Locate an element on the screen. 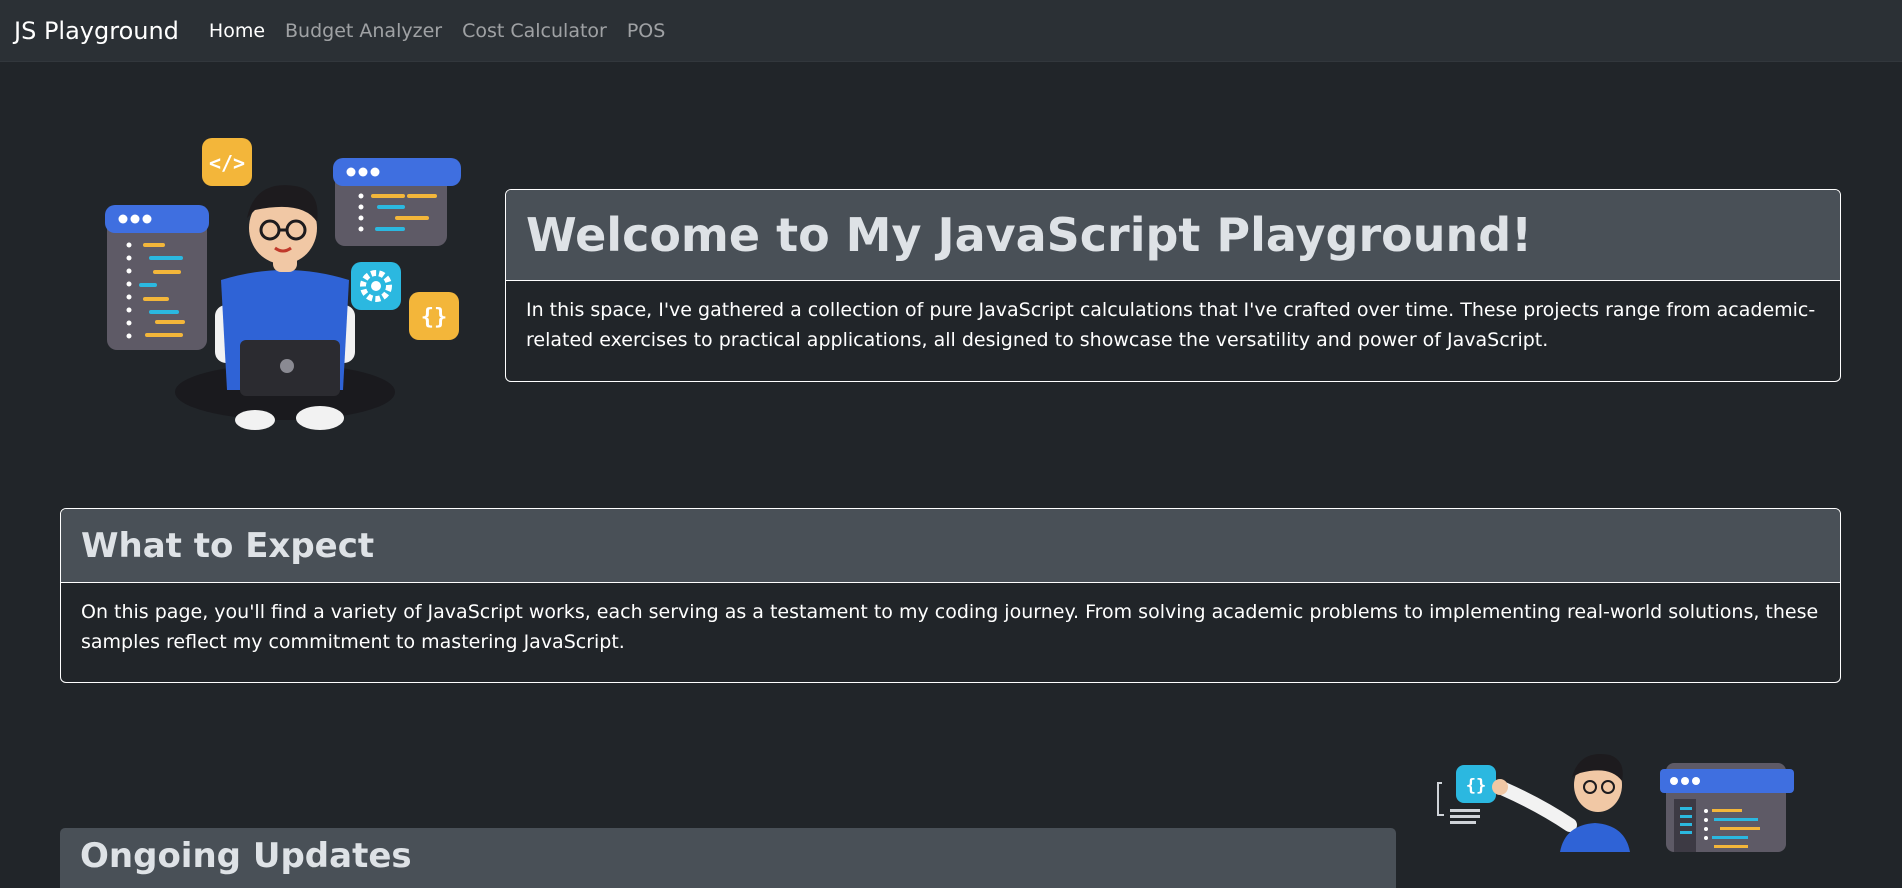 This screenshot has height=888, width=1902. nav-link-home: Home is located at coordinates (237, 31).